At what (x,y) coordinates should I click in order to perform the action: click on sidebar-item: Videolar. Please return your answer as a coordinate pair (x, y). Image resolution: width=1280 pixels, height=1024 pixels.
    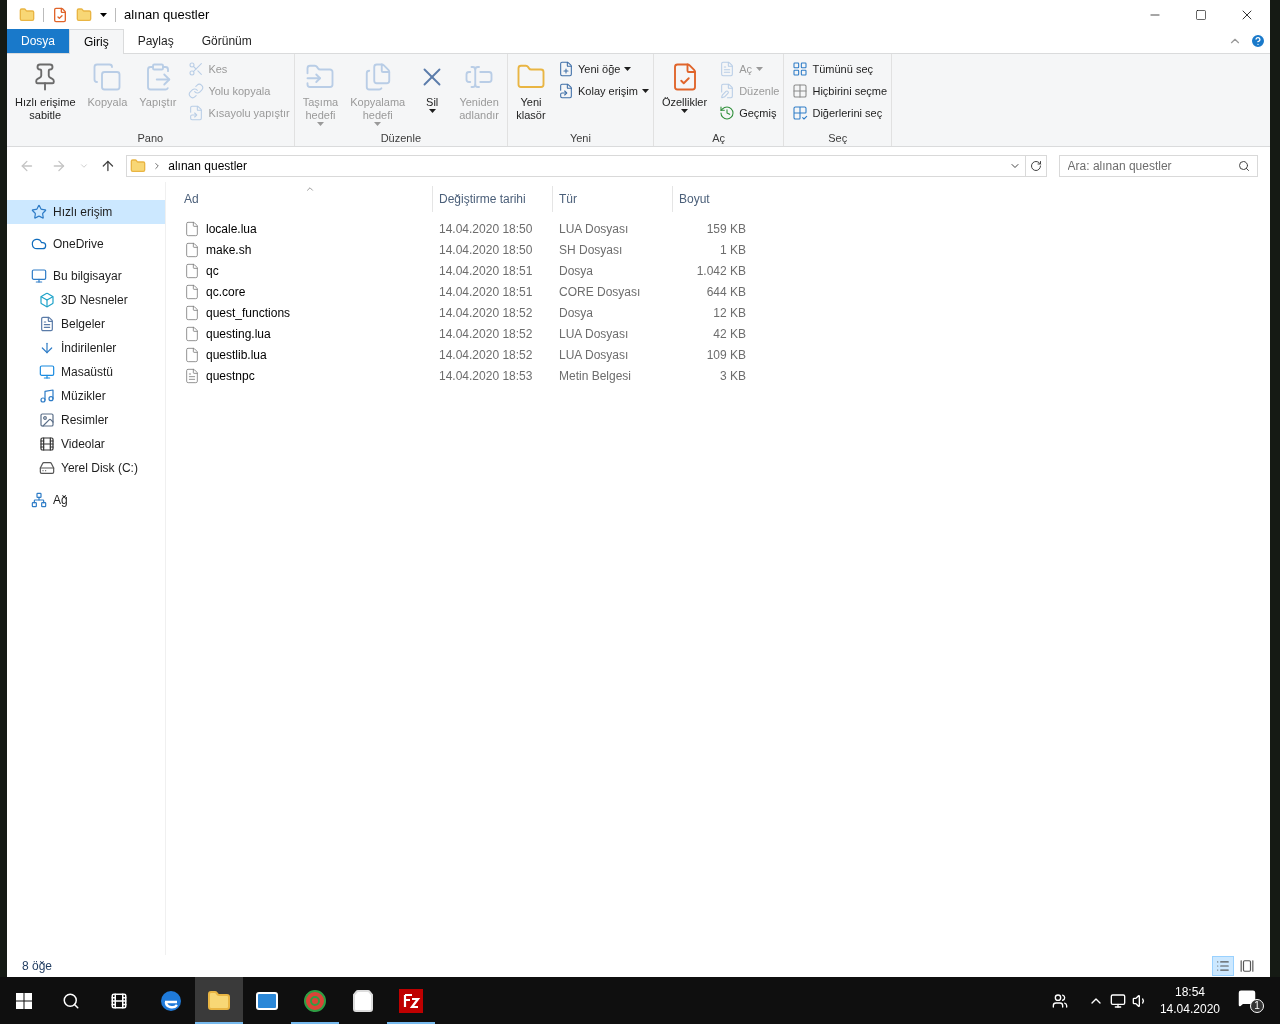
    Looking at the image, I should click on (86, 444).